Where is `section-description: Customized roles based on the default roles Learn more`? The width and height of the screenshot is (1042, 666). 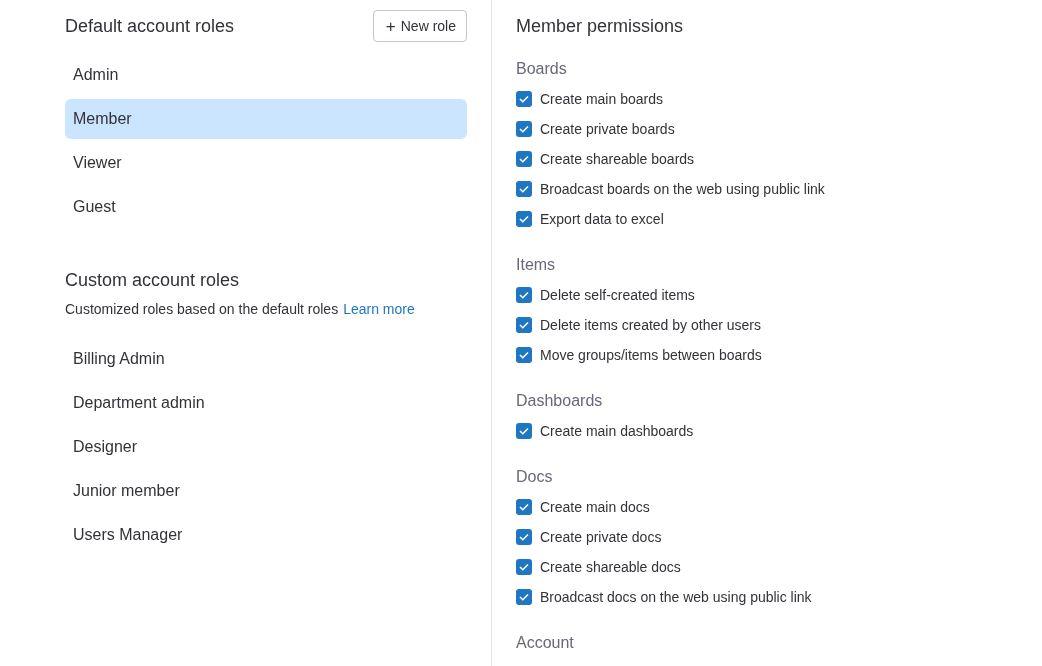 section-description: Customized roles based on the default roles Learn more is located at coordinates (240, 309).